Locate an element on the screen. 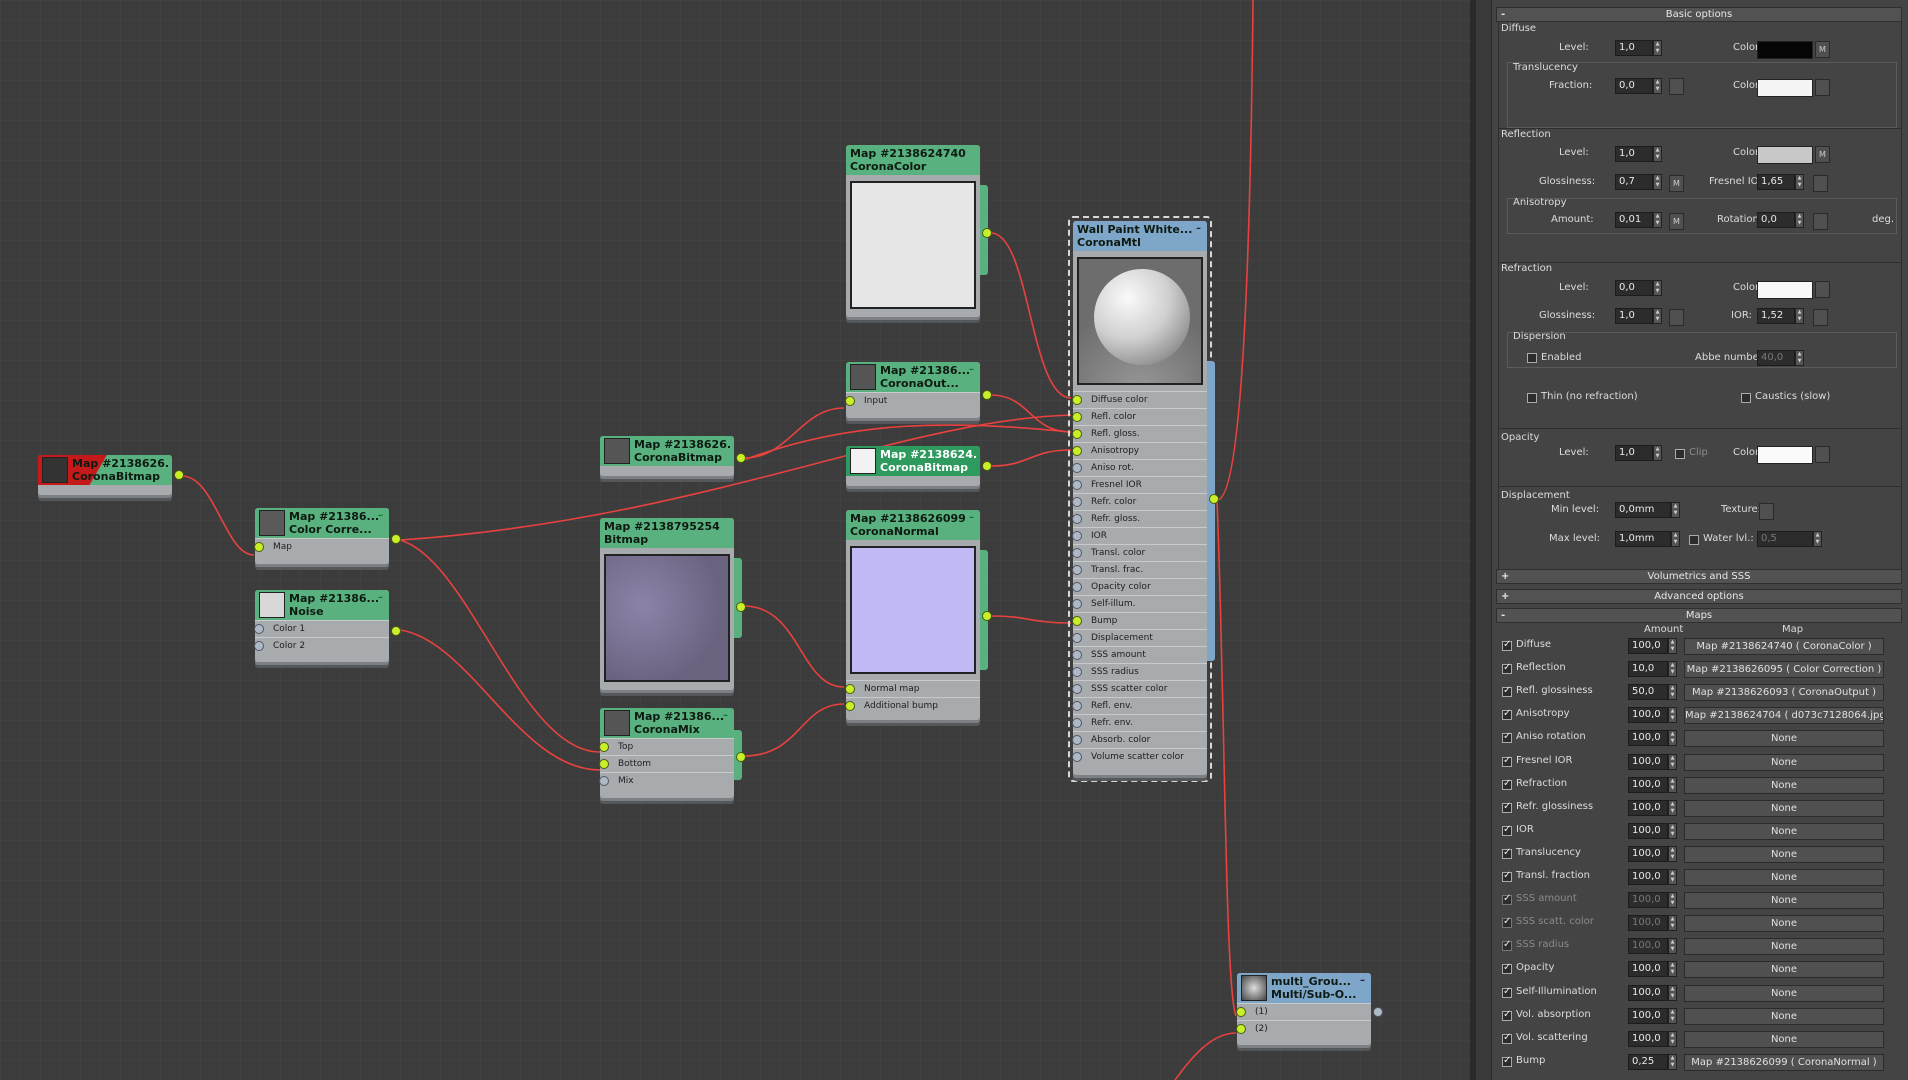  node-corona-mix: Map #21386... CoronaMix – Top Bottom Mix is located at coordinates (672, 753).